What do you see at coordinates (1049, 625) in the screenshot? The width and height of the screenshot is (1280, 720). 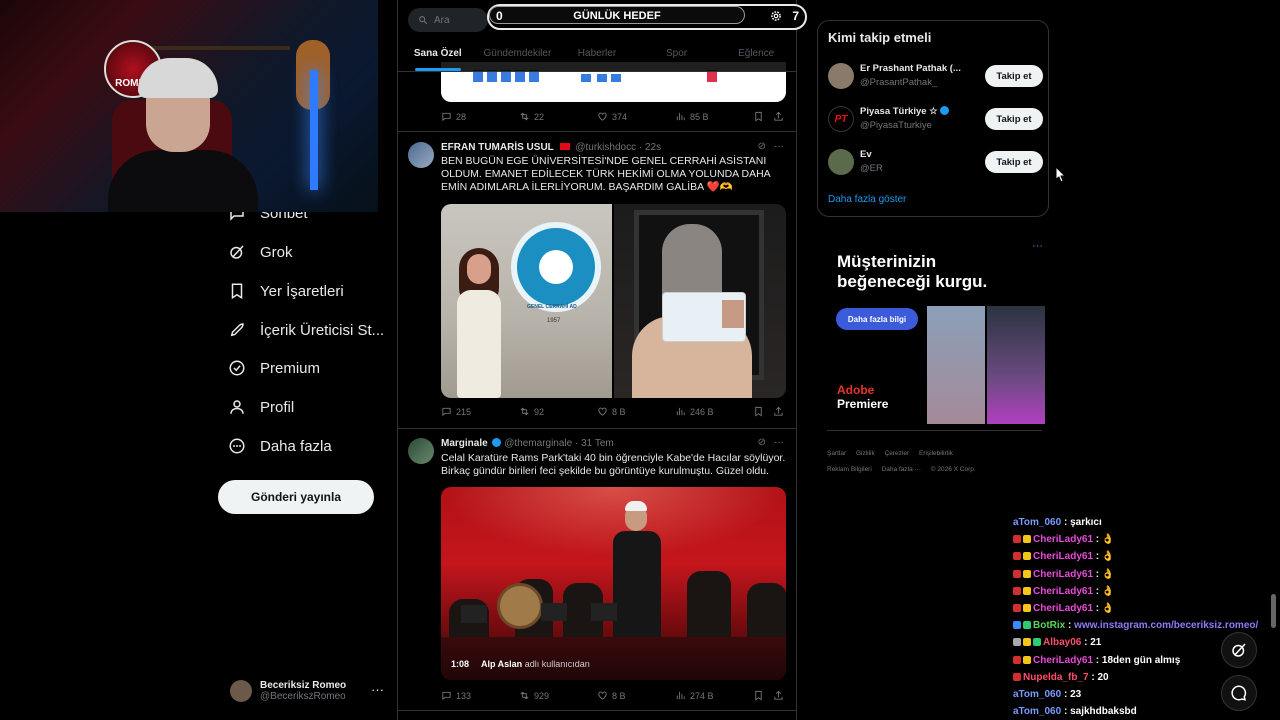 I see `chat-username: BotRix` at bounding box center [1049, 625].